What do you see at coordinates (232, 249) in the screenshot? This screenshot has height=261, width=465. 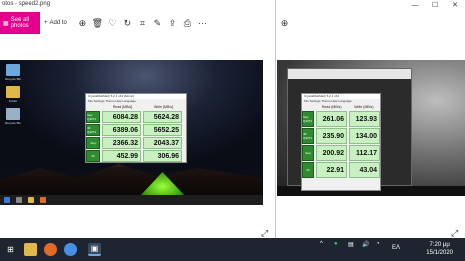 I see `windows-taskbar: ⊞ ▣ ^ ● ▤ 🔊 ◔ ΕΛ 7:20 μμ 15/1/2020` at bounding box center [232, 249].